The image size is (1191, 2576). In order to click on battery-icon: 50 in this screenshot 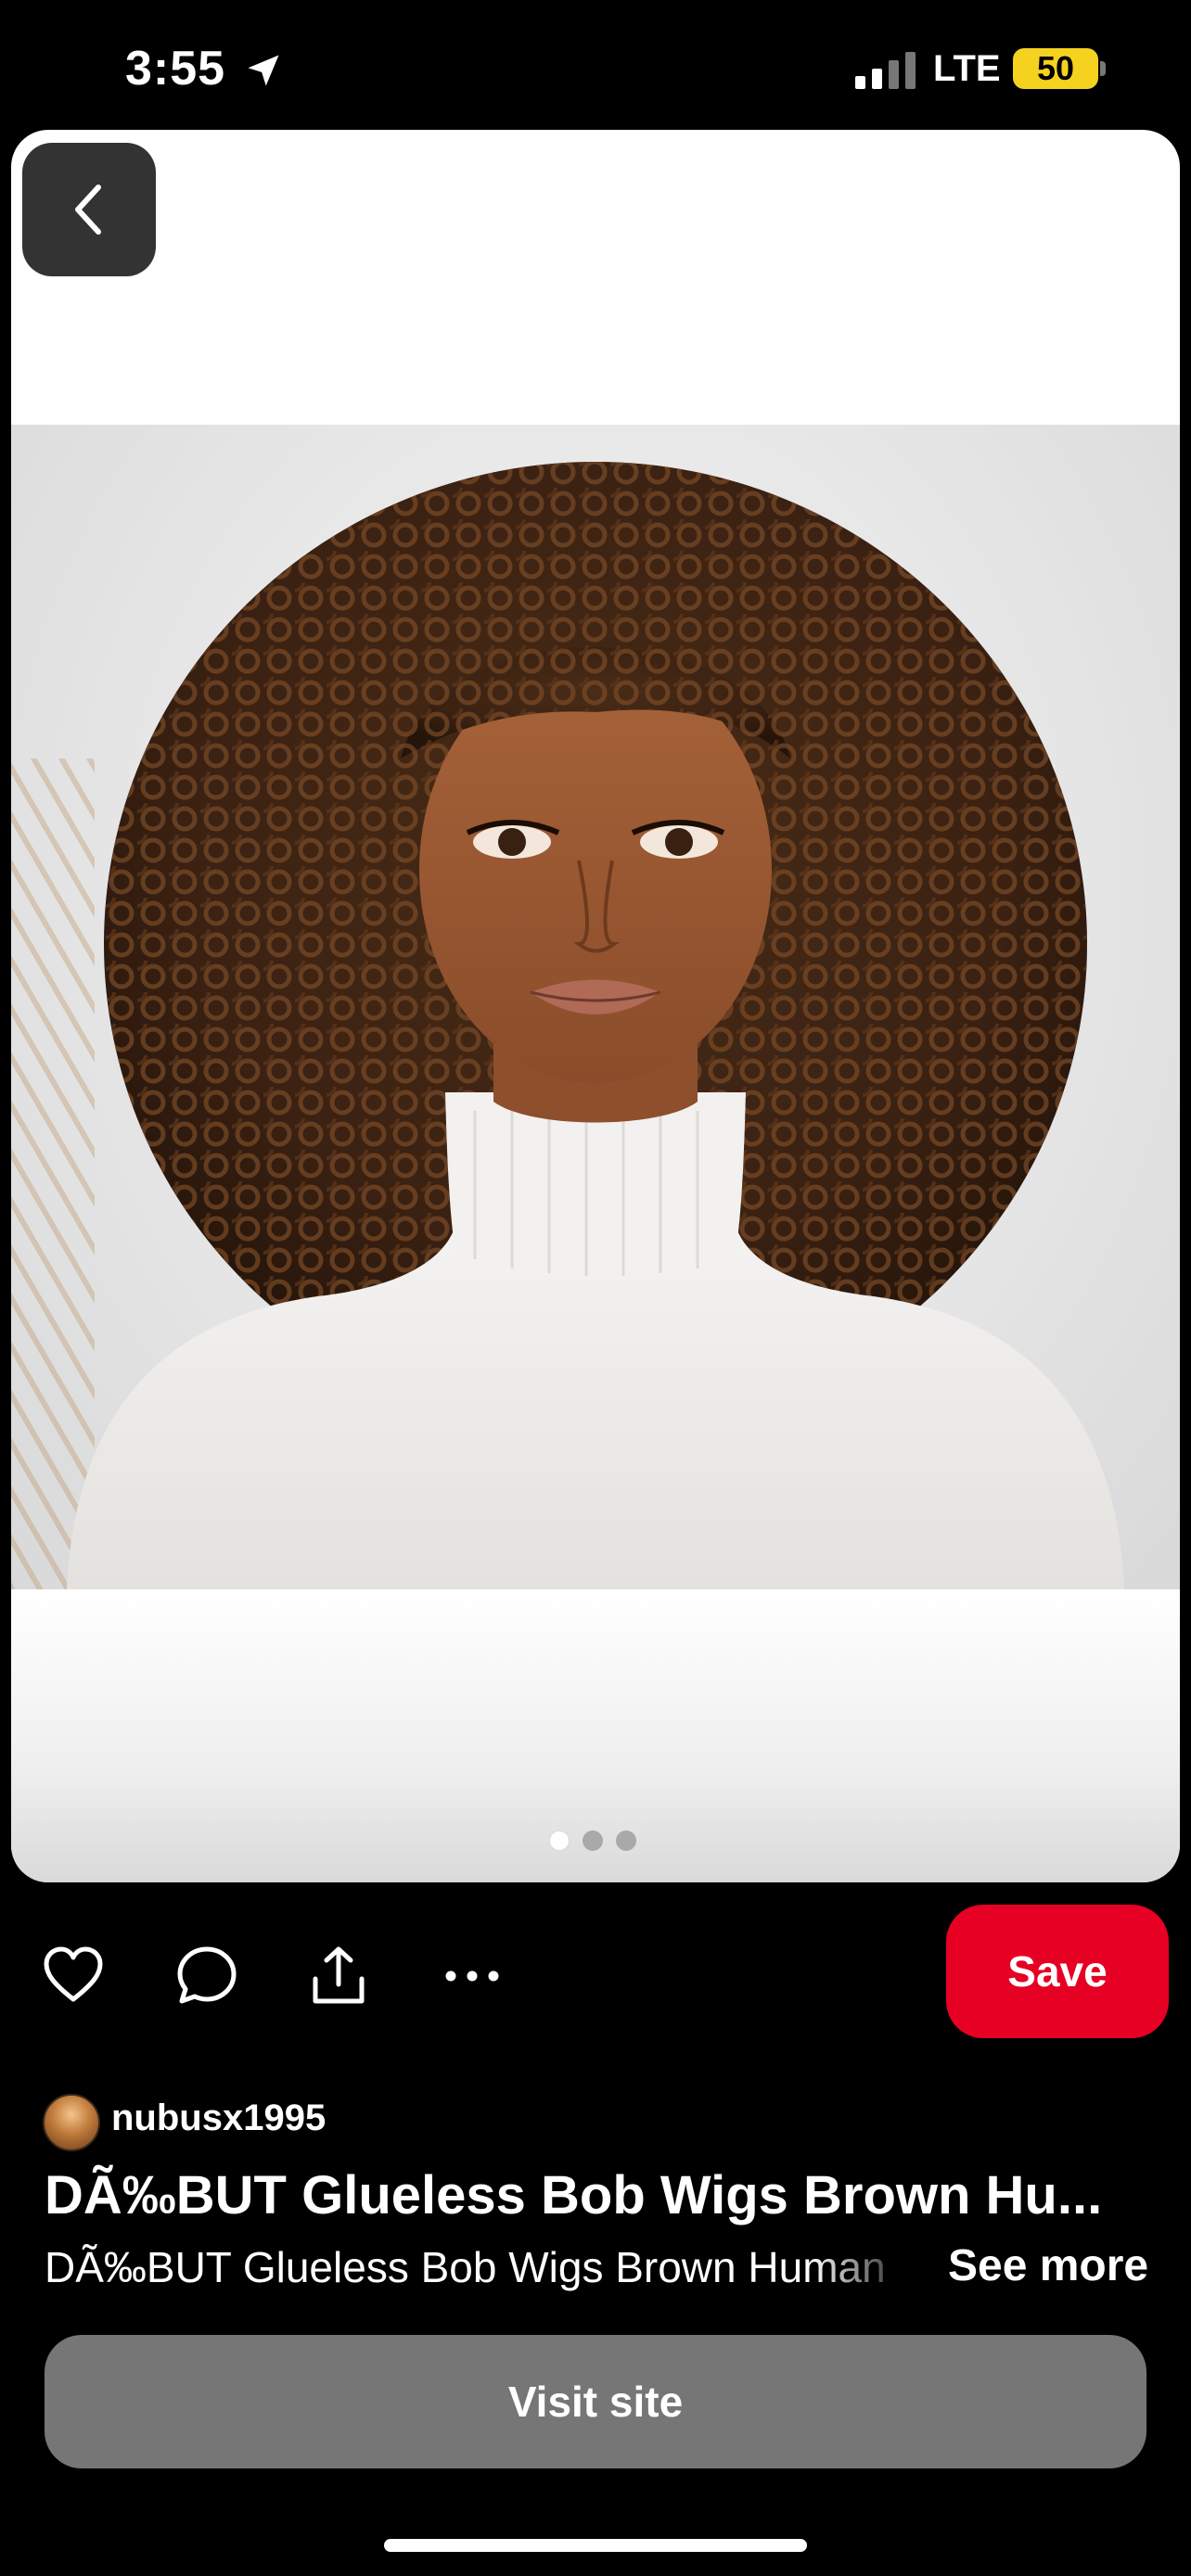, I will do `click(1055, 68)`.